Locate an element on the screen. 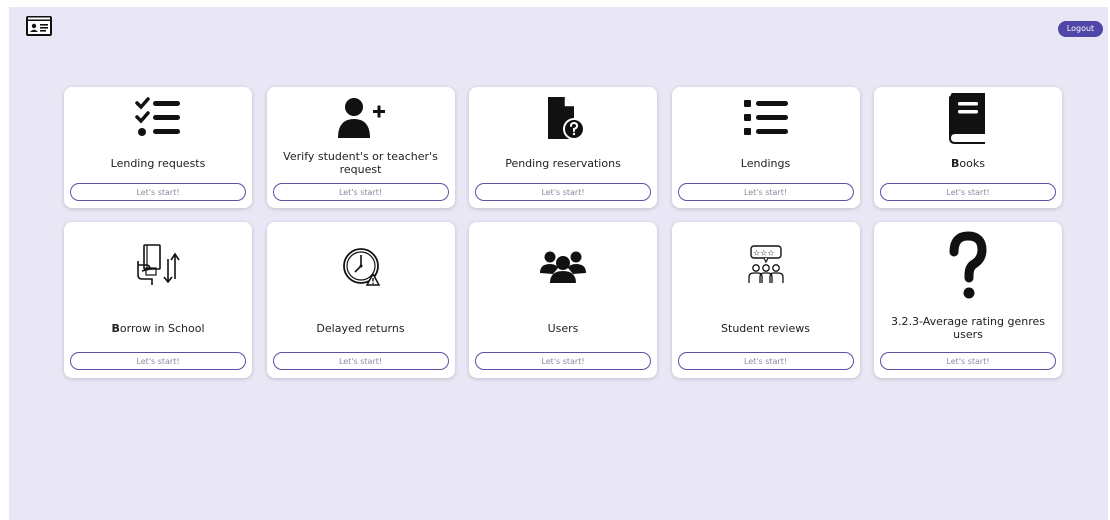  checklist-icon is located at coordinates (158, 118).